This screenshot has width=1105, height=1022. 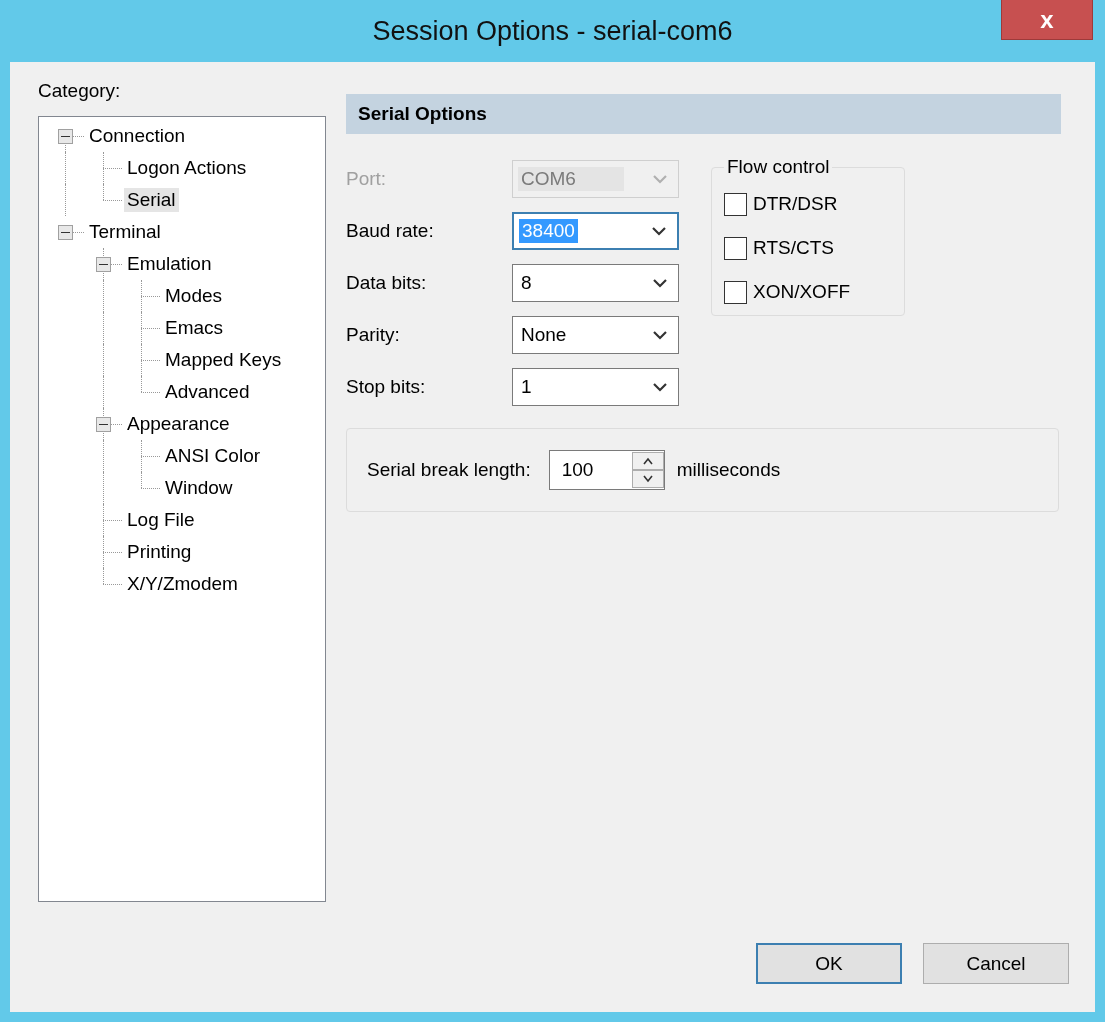 What do you see at coordinates (169, 264) in the screenshot?
I see `tree-item: Emulation` at bounding box center [169, 264].